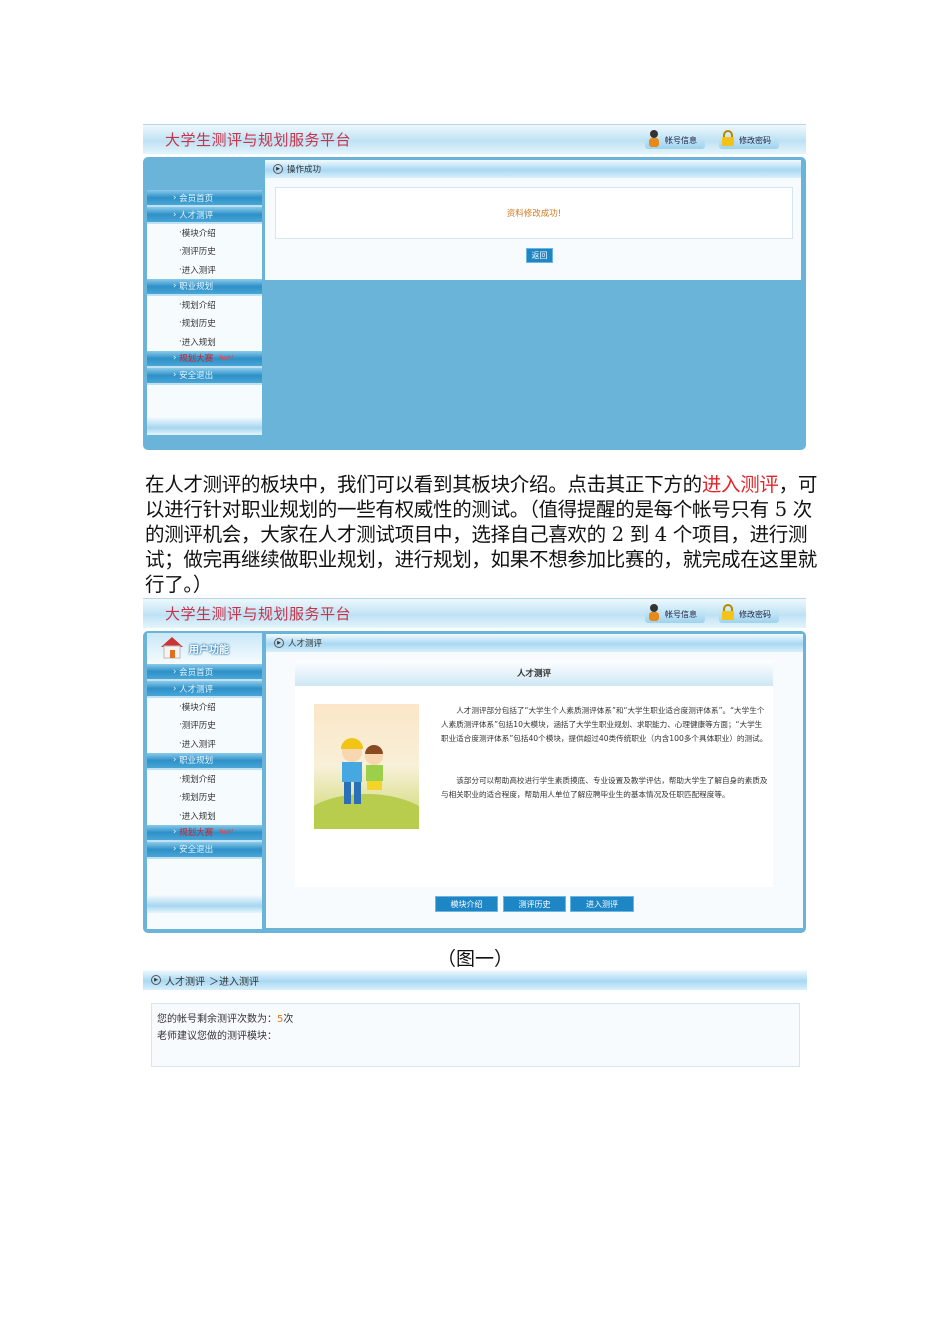 This screenshot has height=1344, width=950. What do you see at coordinates (366, 784) in the screenshot?
I see `kids-illustration` at bounding box center [366, 784].